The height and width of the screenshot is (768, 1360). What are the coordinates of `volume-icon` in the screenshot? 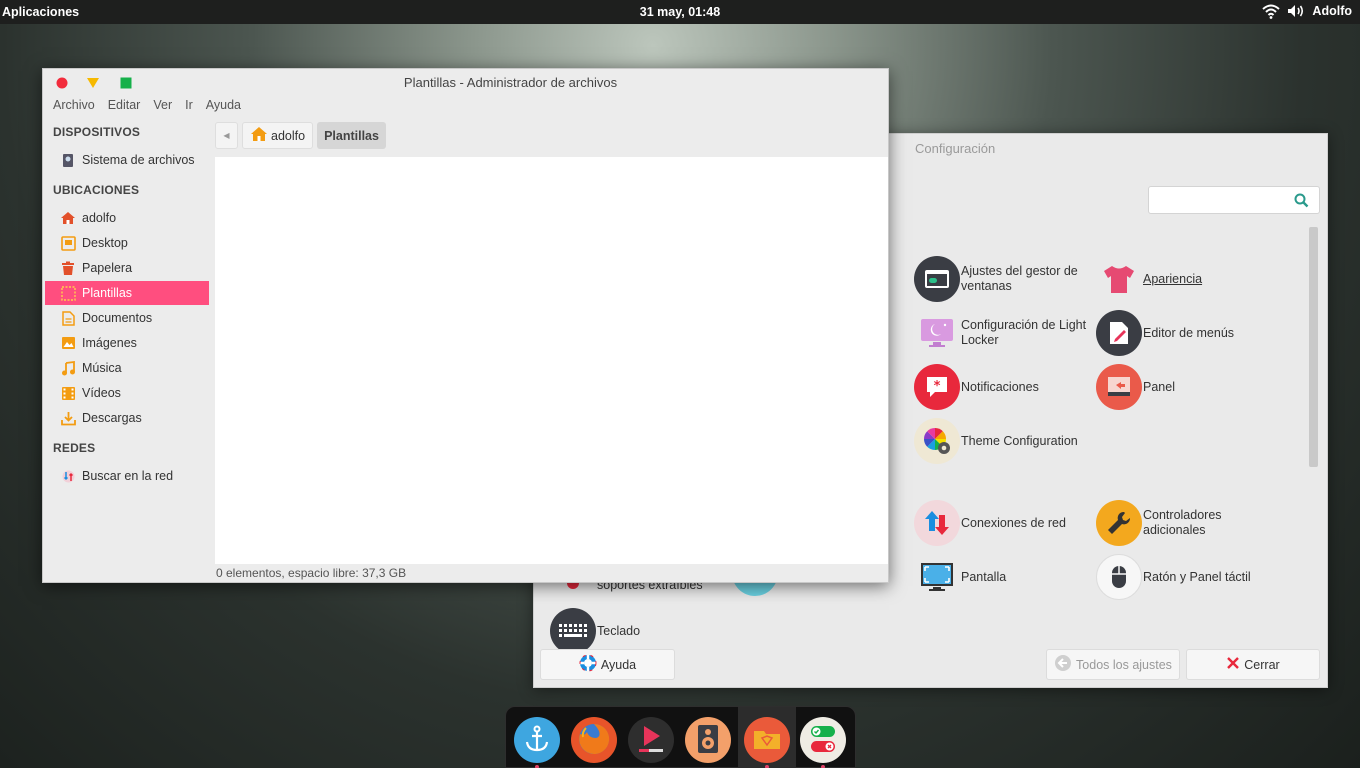 It's located at (1296, 11).